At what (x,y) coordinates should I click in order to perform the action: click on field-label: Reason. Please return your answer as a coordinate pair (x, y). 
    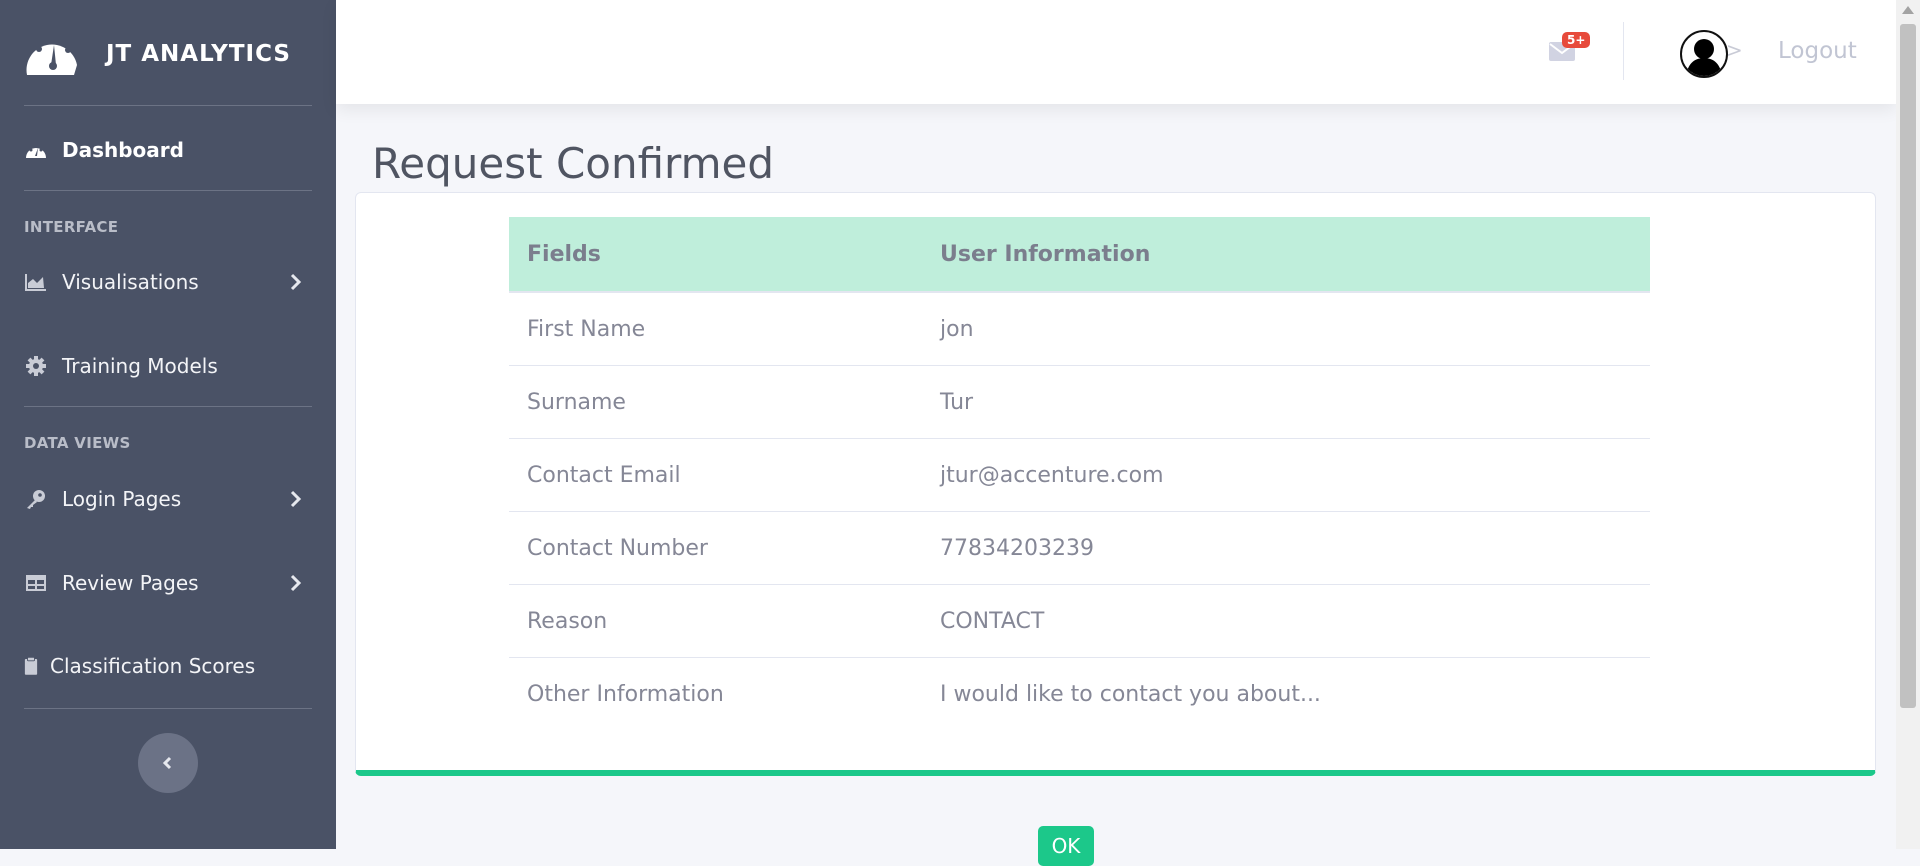
    Looking at the image, I should click on (715, 621).